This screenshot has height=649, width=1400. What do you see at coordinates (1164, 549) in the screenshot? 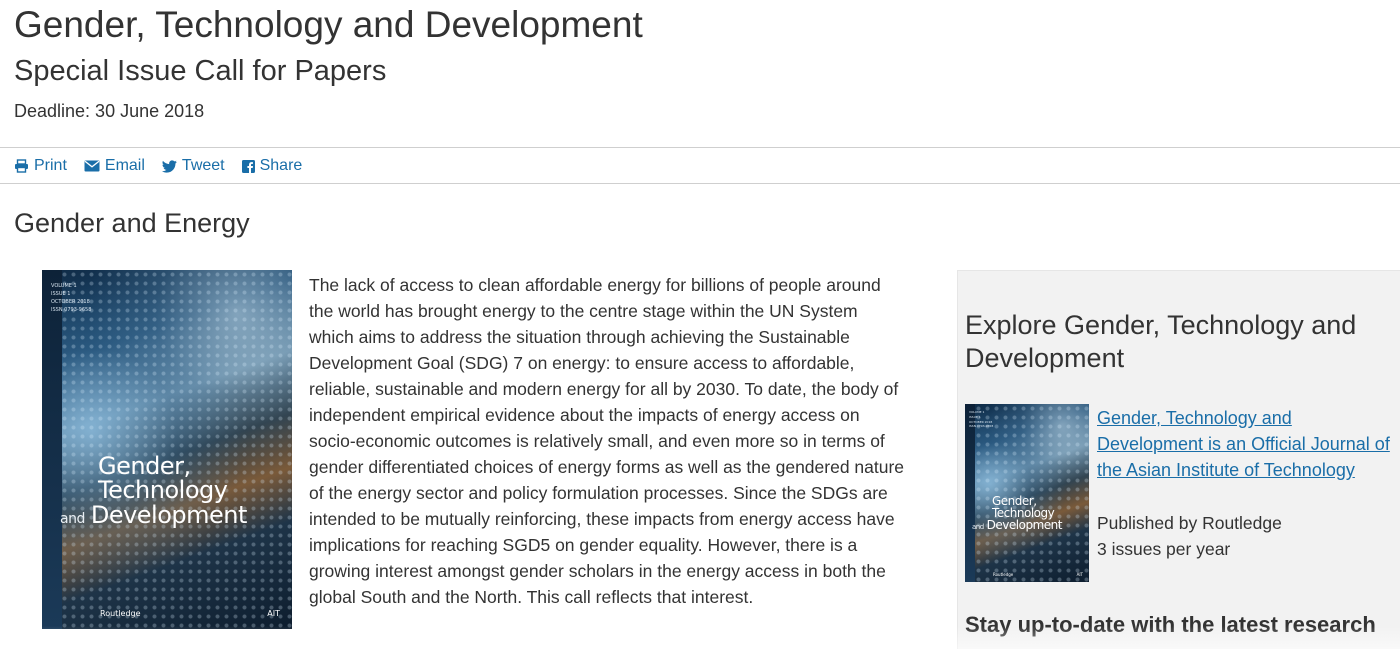
I see `issues-per-year-text: 3 issues per year` at bounding box center [1164, 549].